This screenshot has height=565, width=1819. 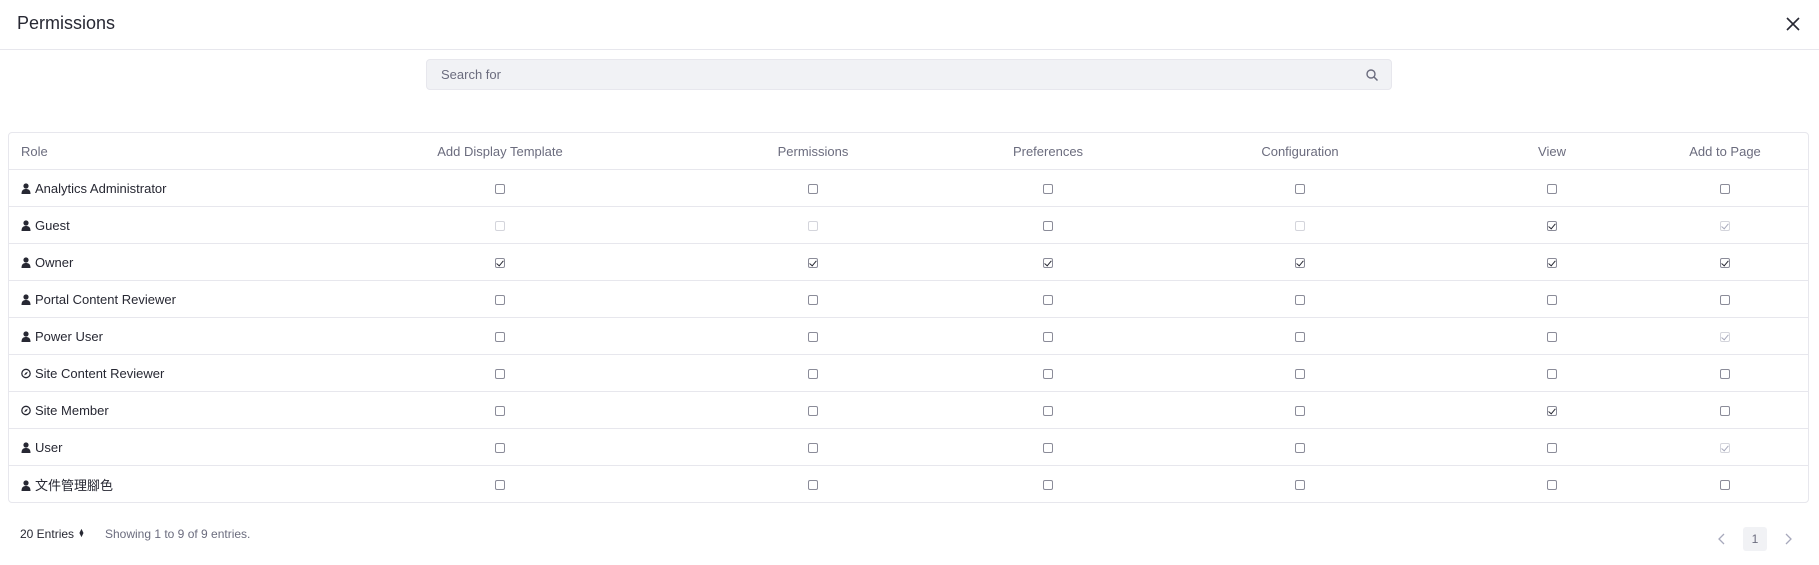 I want to click on role-name: User, so click(x=49, y=447).